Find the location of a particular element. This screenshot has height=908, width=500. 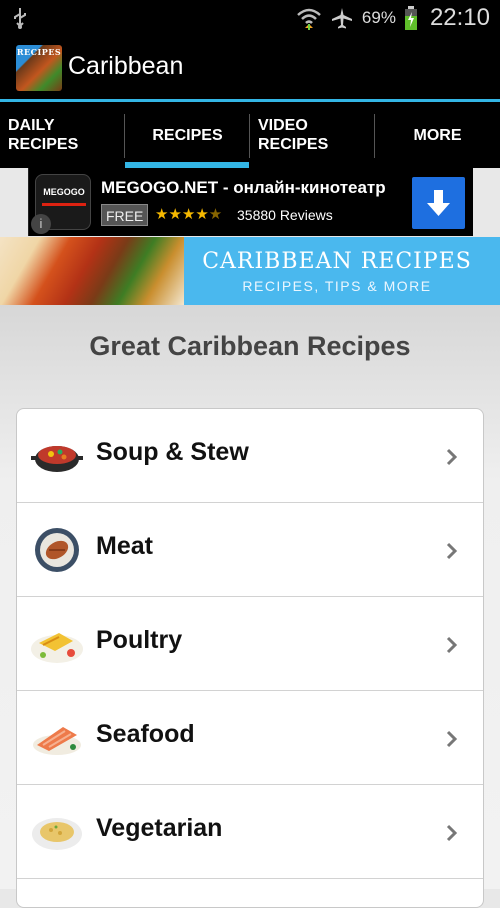

tab-label: RECIPES is located at coordinates (187, 135).